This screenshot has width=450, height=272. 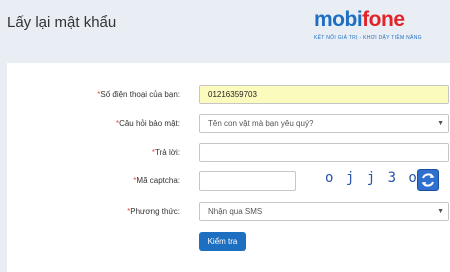 I want to click on check-button: Kiểm tra, so click(x=222, y=241).